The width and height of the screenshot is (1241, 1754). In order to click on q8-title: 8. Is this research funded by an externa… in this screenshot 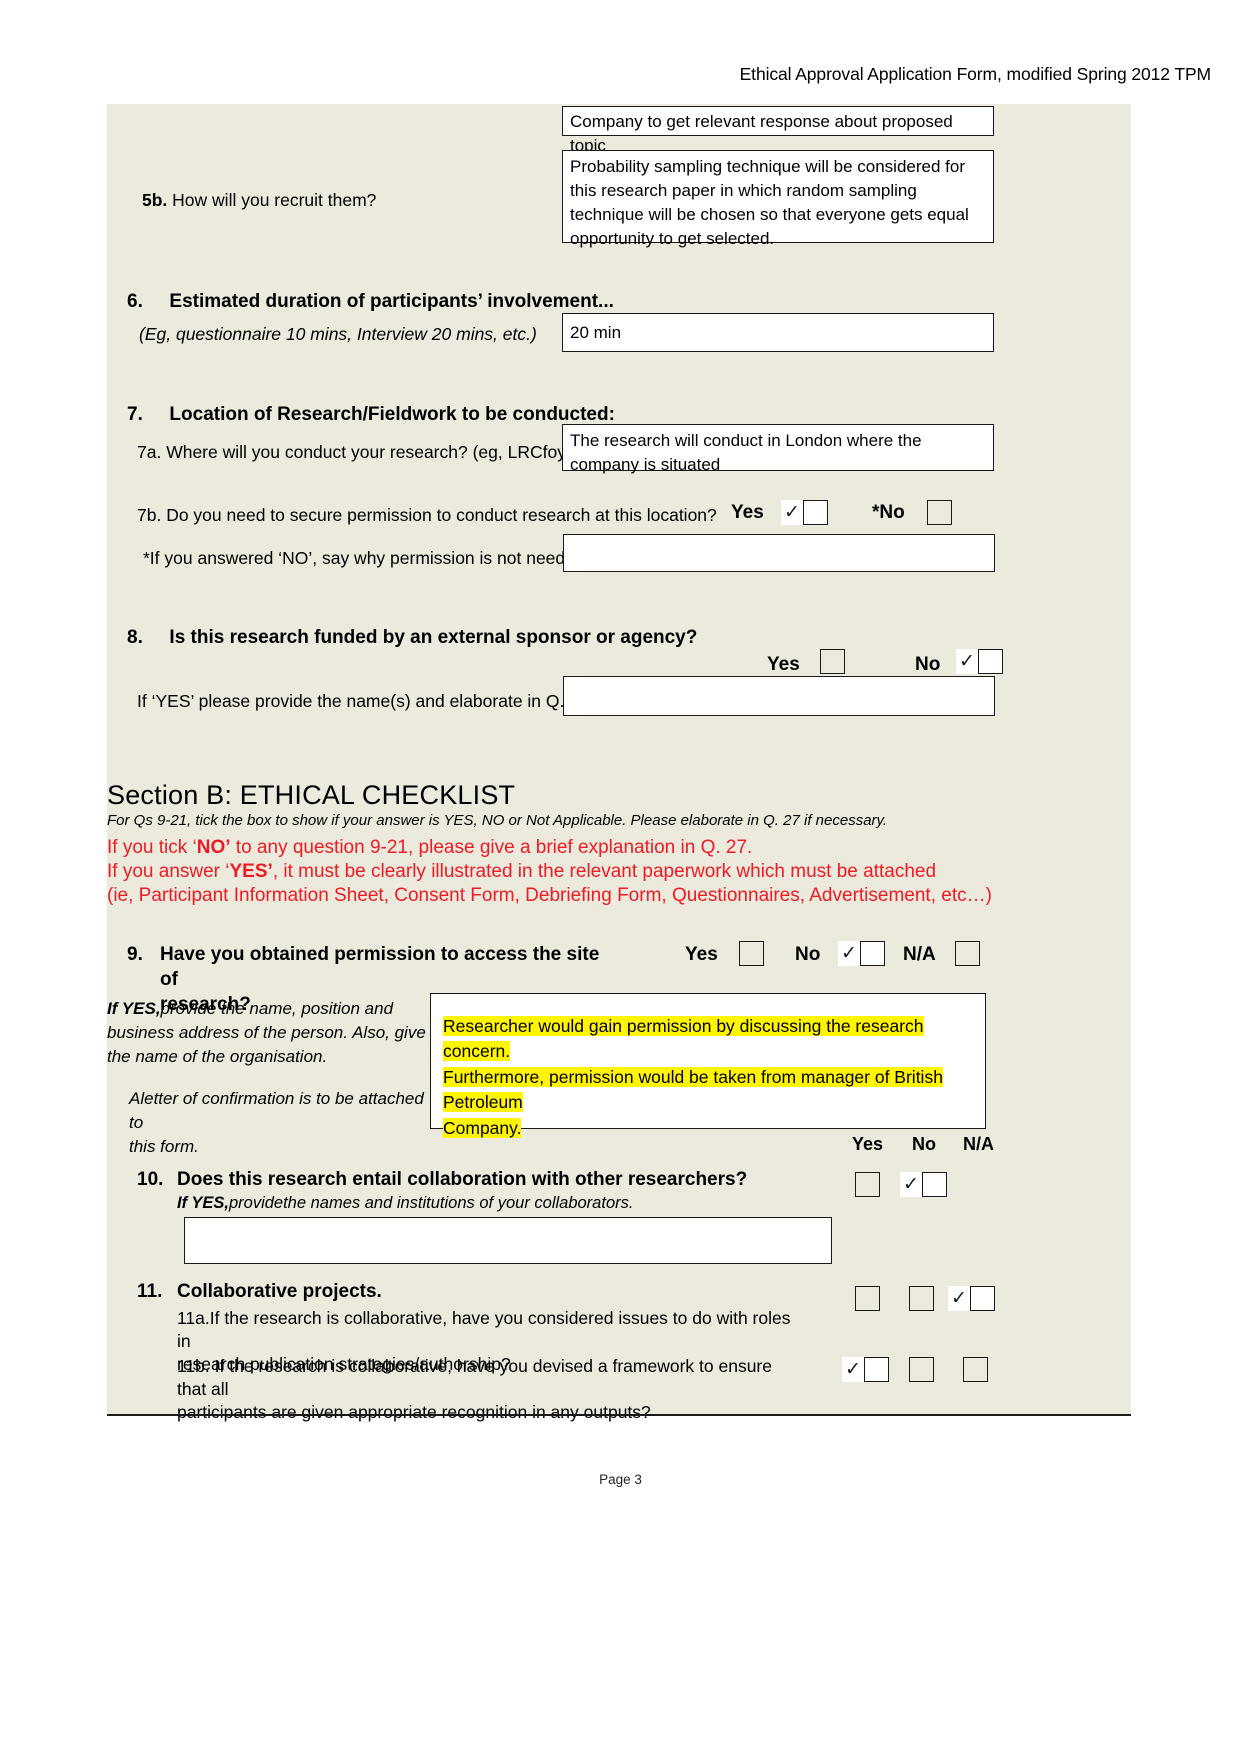, I will do `click(412, 637)`.